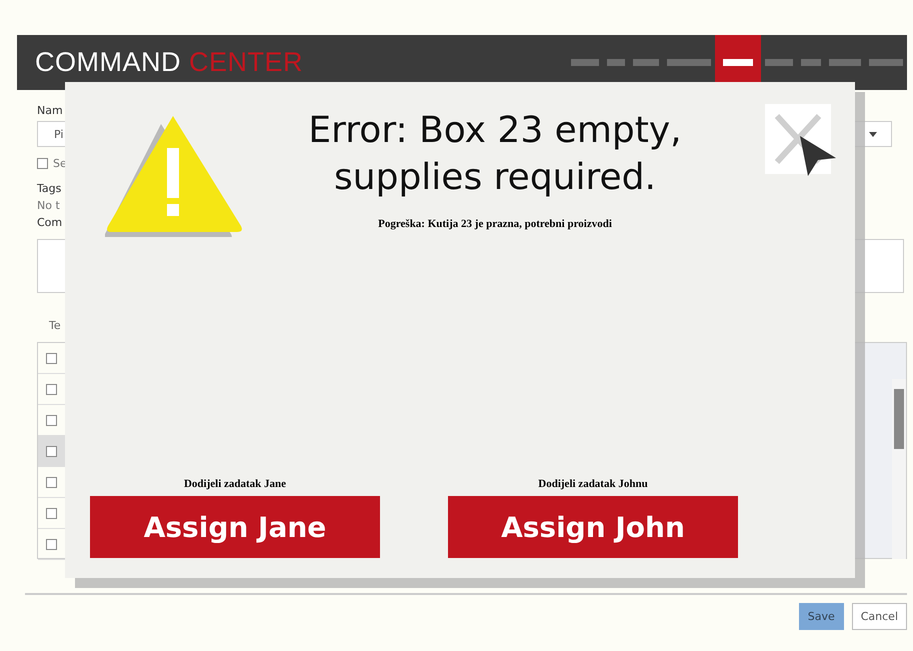 This screenshot has width=913, height=651. What do you see at coordinates (50, 110) in the screenshot?
I see `field-label: Nam` at bounding box center [50, 110].